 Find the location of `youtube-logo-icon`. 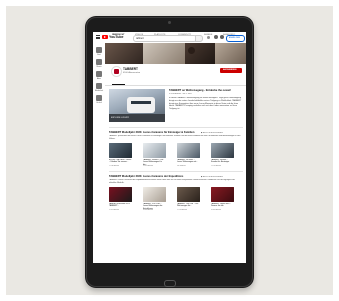

youtube-logo-icon is located at coordinates (105, 37).